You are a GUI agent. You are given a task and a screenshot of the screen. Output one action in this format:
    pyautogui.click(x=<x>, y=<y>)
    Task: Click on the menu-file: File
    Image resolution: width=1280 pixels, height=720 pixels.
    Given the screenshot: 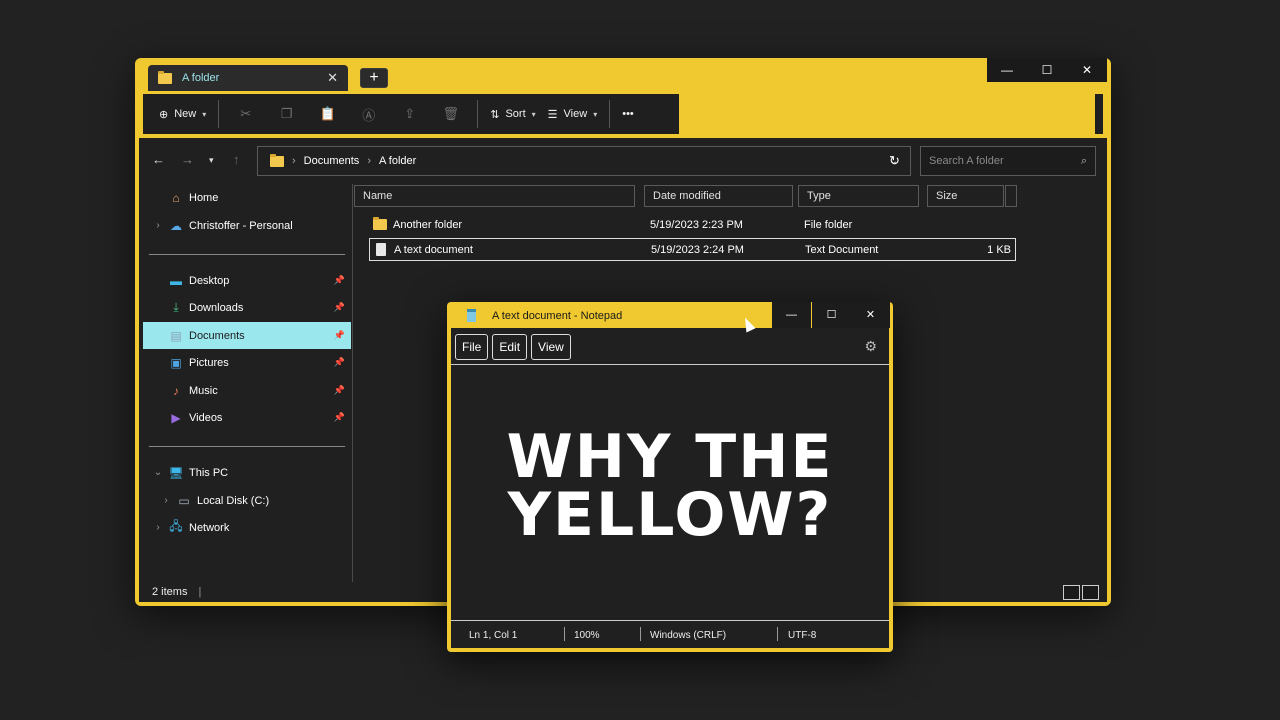 What is the action you would take?
    pyautogui.click(x=472, y=347)
    